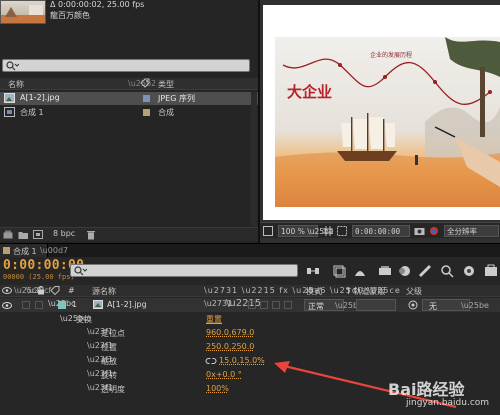 The height and width of the screenshot is (415, 500). I want to click on column-name: 名称, so click(16, 84).